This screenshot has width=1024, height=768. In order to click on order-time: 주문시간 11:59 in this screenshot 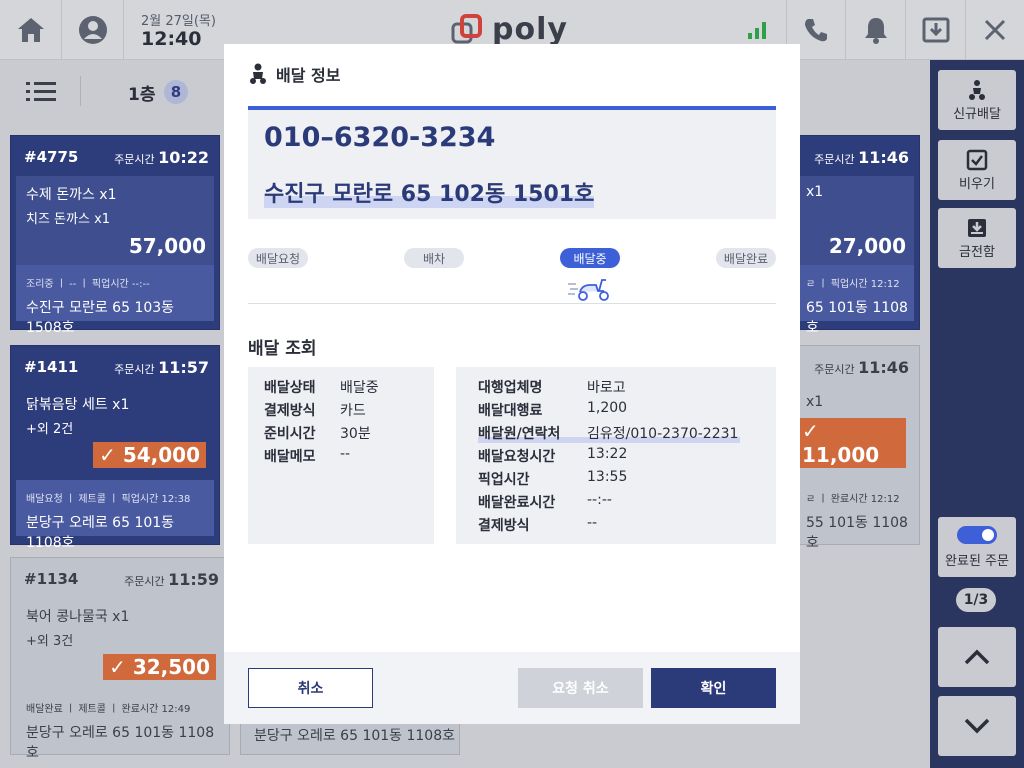, I will do `click(171, 579)`.